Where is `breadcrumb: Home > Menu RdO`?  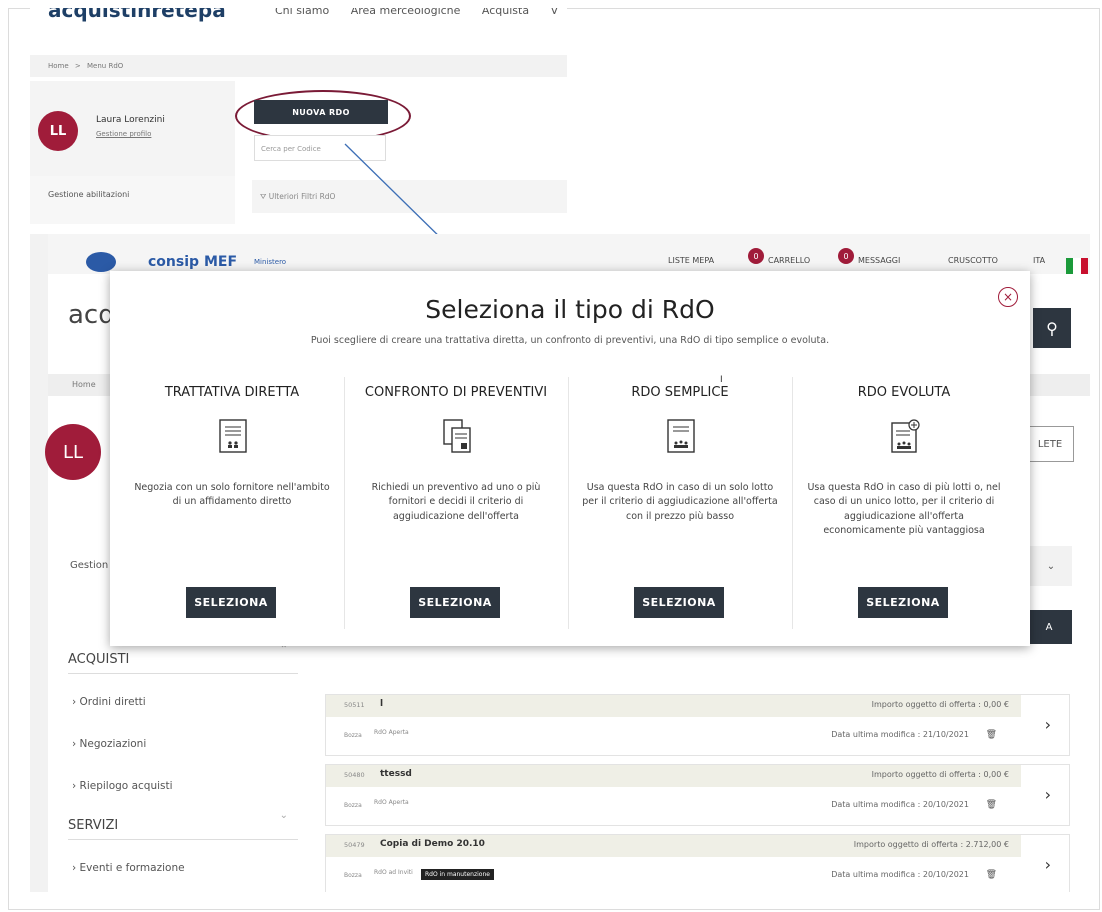 breadcrumb: Home > Menu RdO is located at coordinates (298, 66).